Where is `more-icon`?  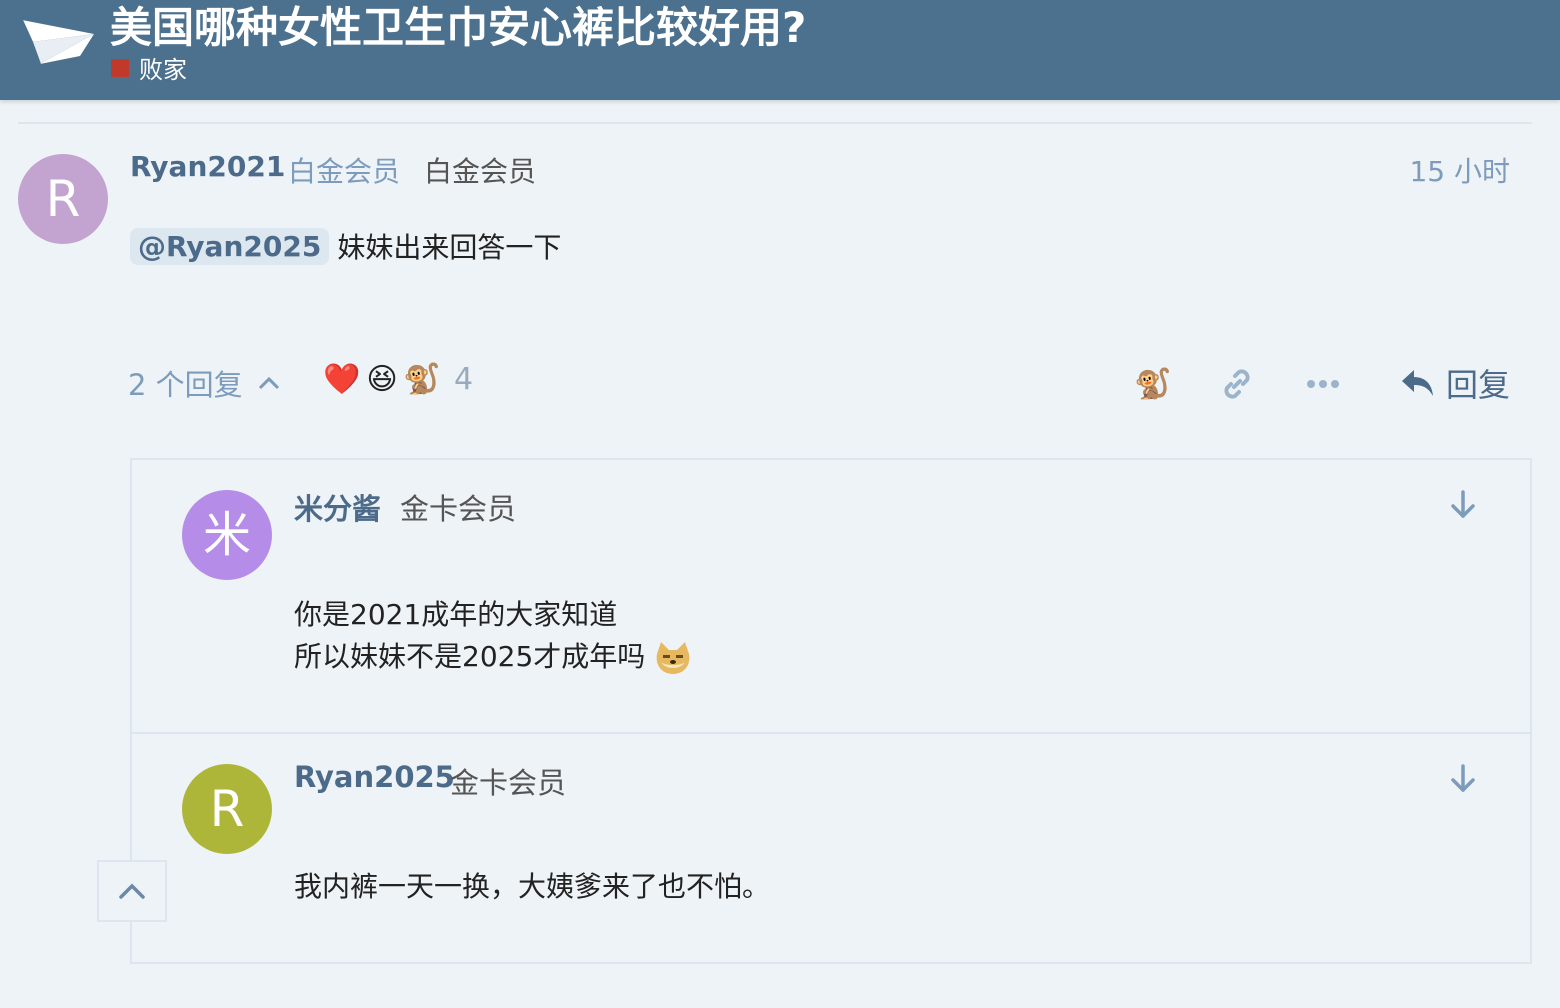 more-icon is located at coordinates (1323, 384).